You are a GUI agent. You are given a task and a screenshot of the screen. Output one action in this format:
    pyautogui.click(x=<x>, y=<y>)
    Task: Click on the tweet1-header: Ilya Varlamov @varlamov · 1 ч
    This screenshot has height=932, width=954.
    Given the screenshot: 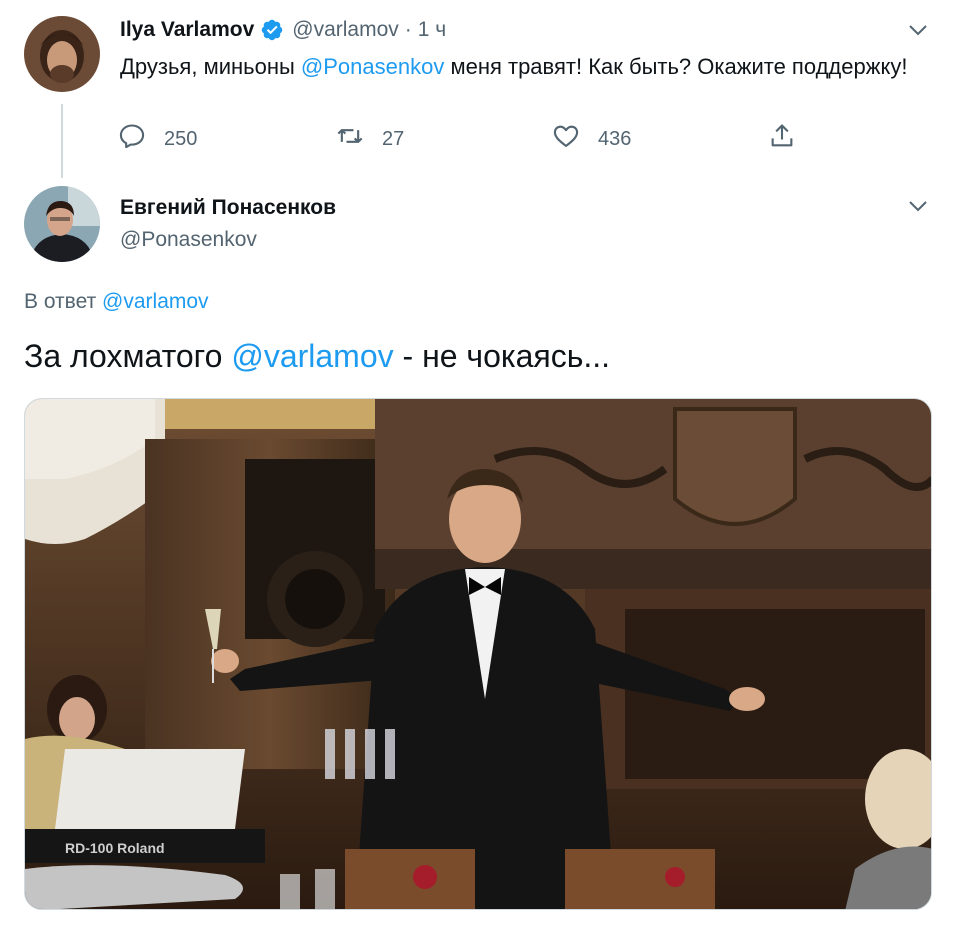 What is the action you would take?
    pyautogui.click(x=283, y=30)
    